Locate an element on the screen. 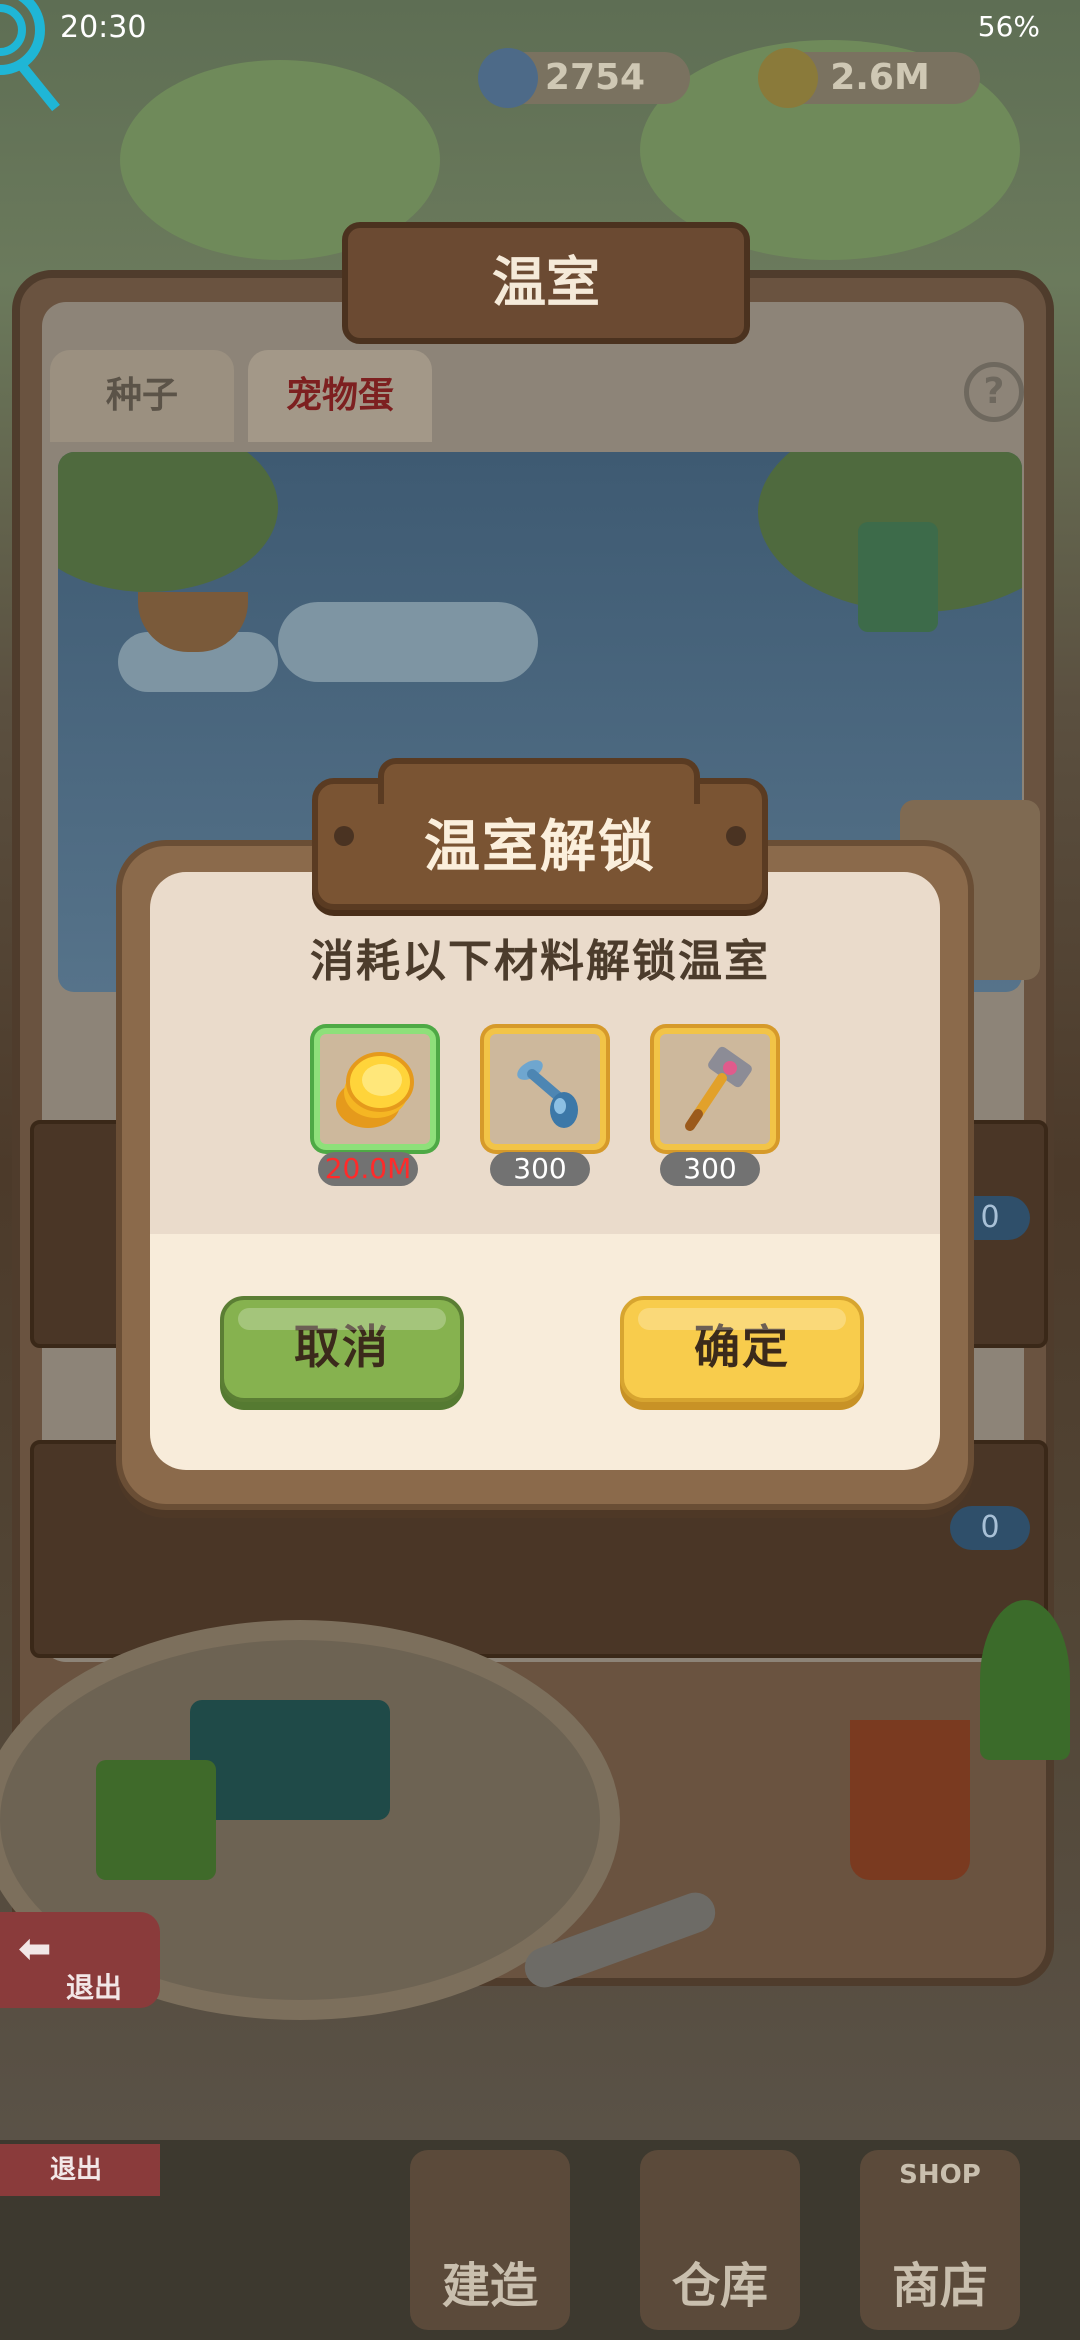  dialog-title: 温室解锁 is located at coordinates (540, 847).